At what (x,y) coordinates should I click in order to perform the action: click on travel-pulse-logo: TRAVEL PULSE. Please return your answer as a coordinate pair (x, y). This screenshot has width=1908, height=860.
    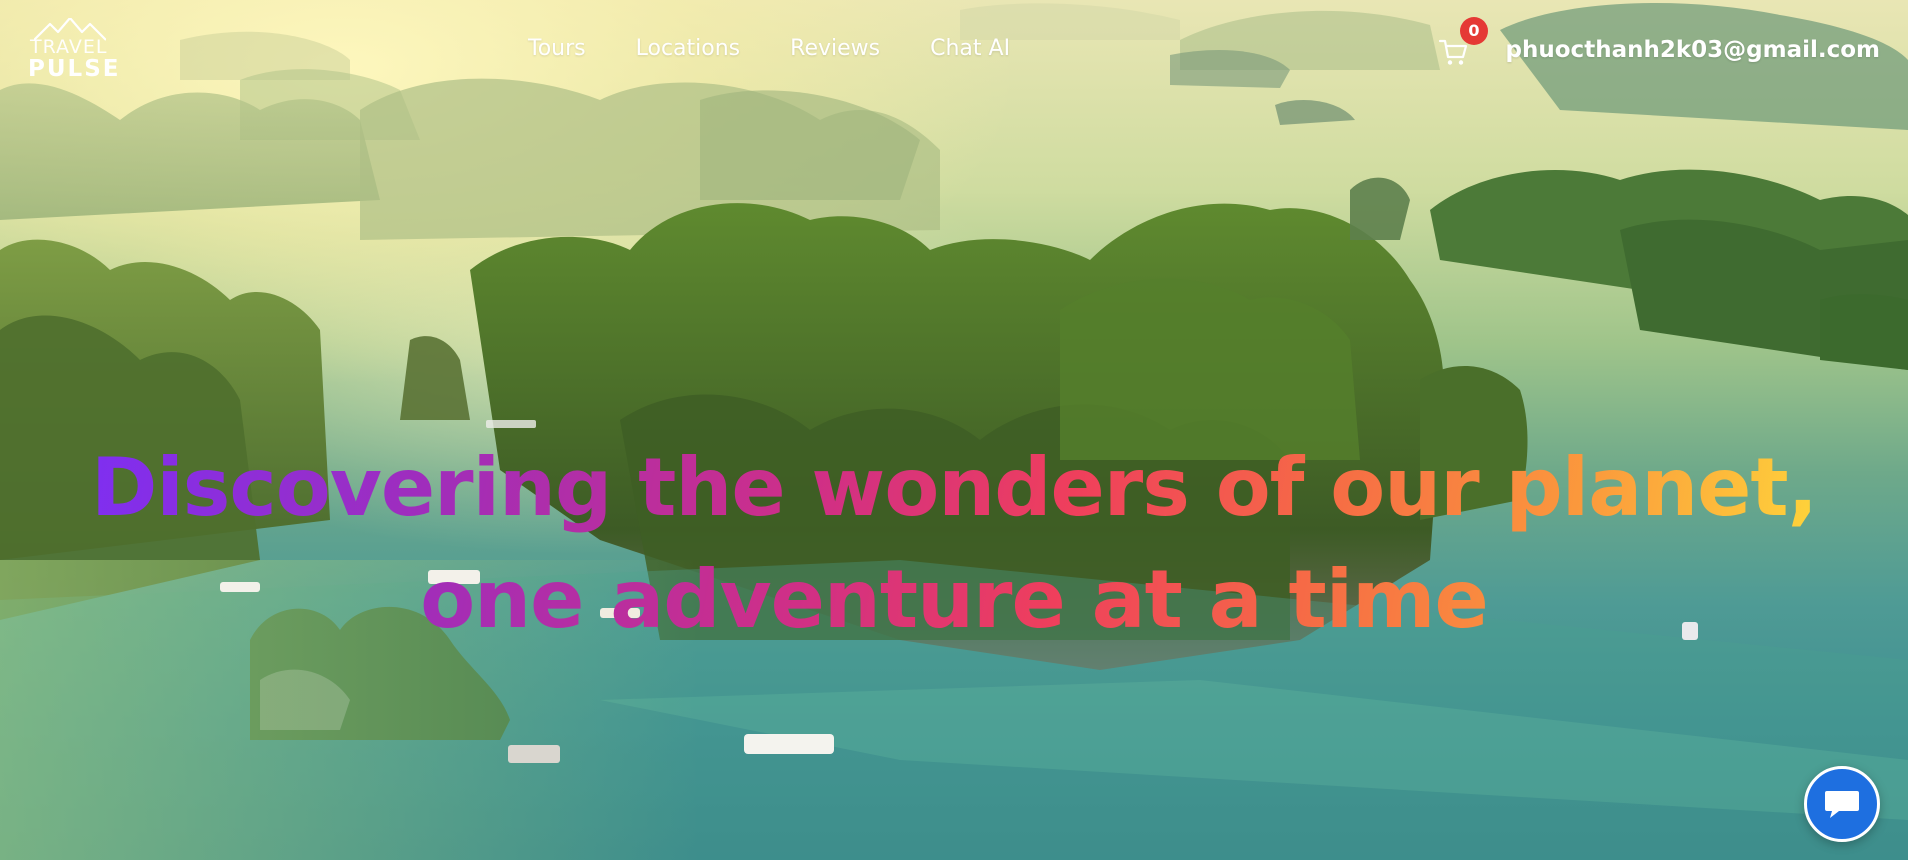
    Looking at the image, I should click on (73, 50).